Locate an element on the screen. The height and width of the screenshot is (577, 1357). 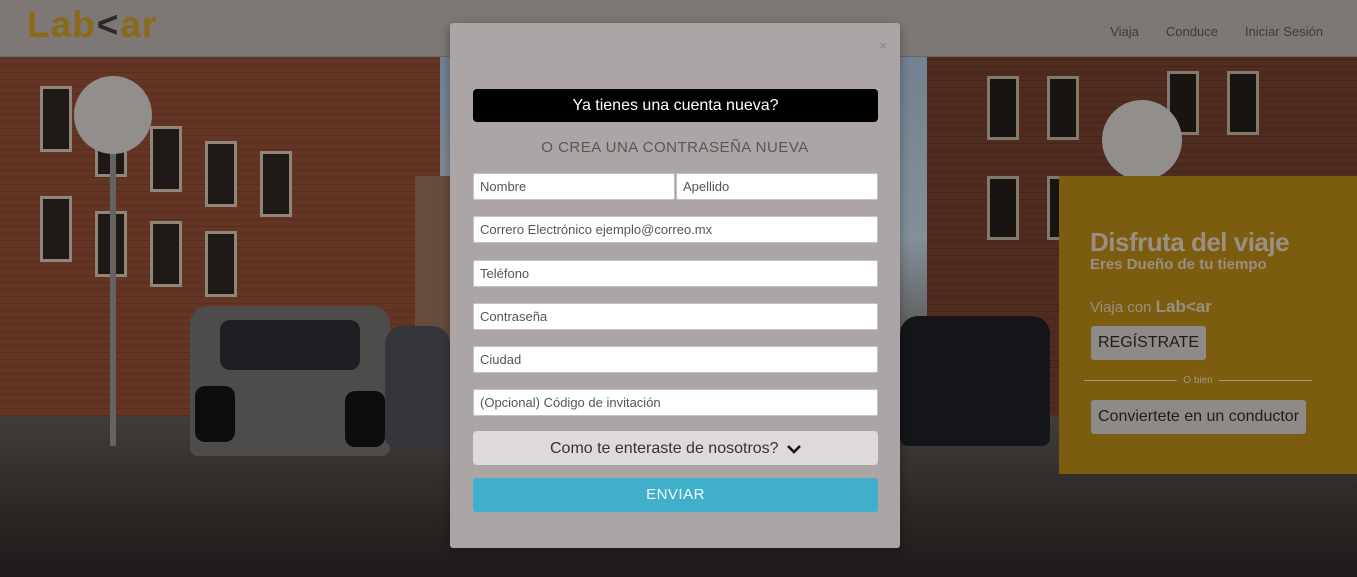
become-driver-button: Conviertete en un conductor is located at coordinates (1199, 417).